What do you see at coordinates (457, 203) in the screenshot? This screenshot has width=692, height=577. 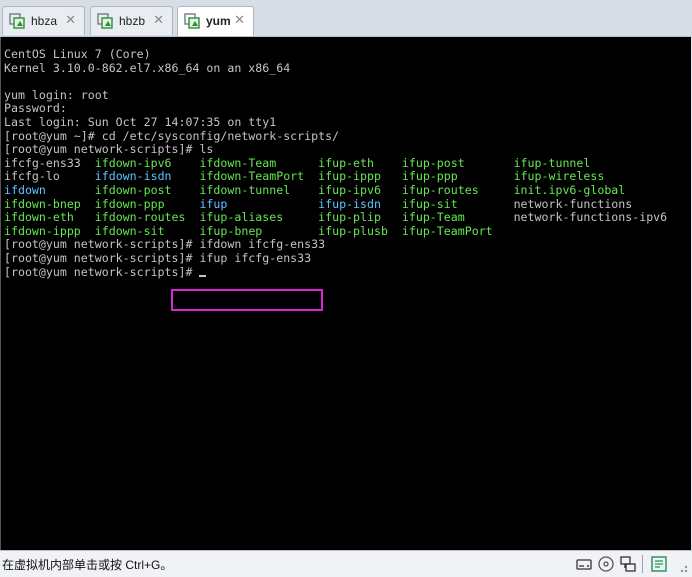 I see `terminal-text: ifup-sit` at bounding box center [457, 203].